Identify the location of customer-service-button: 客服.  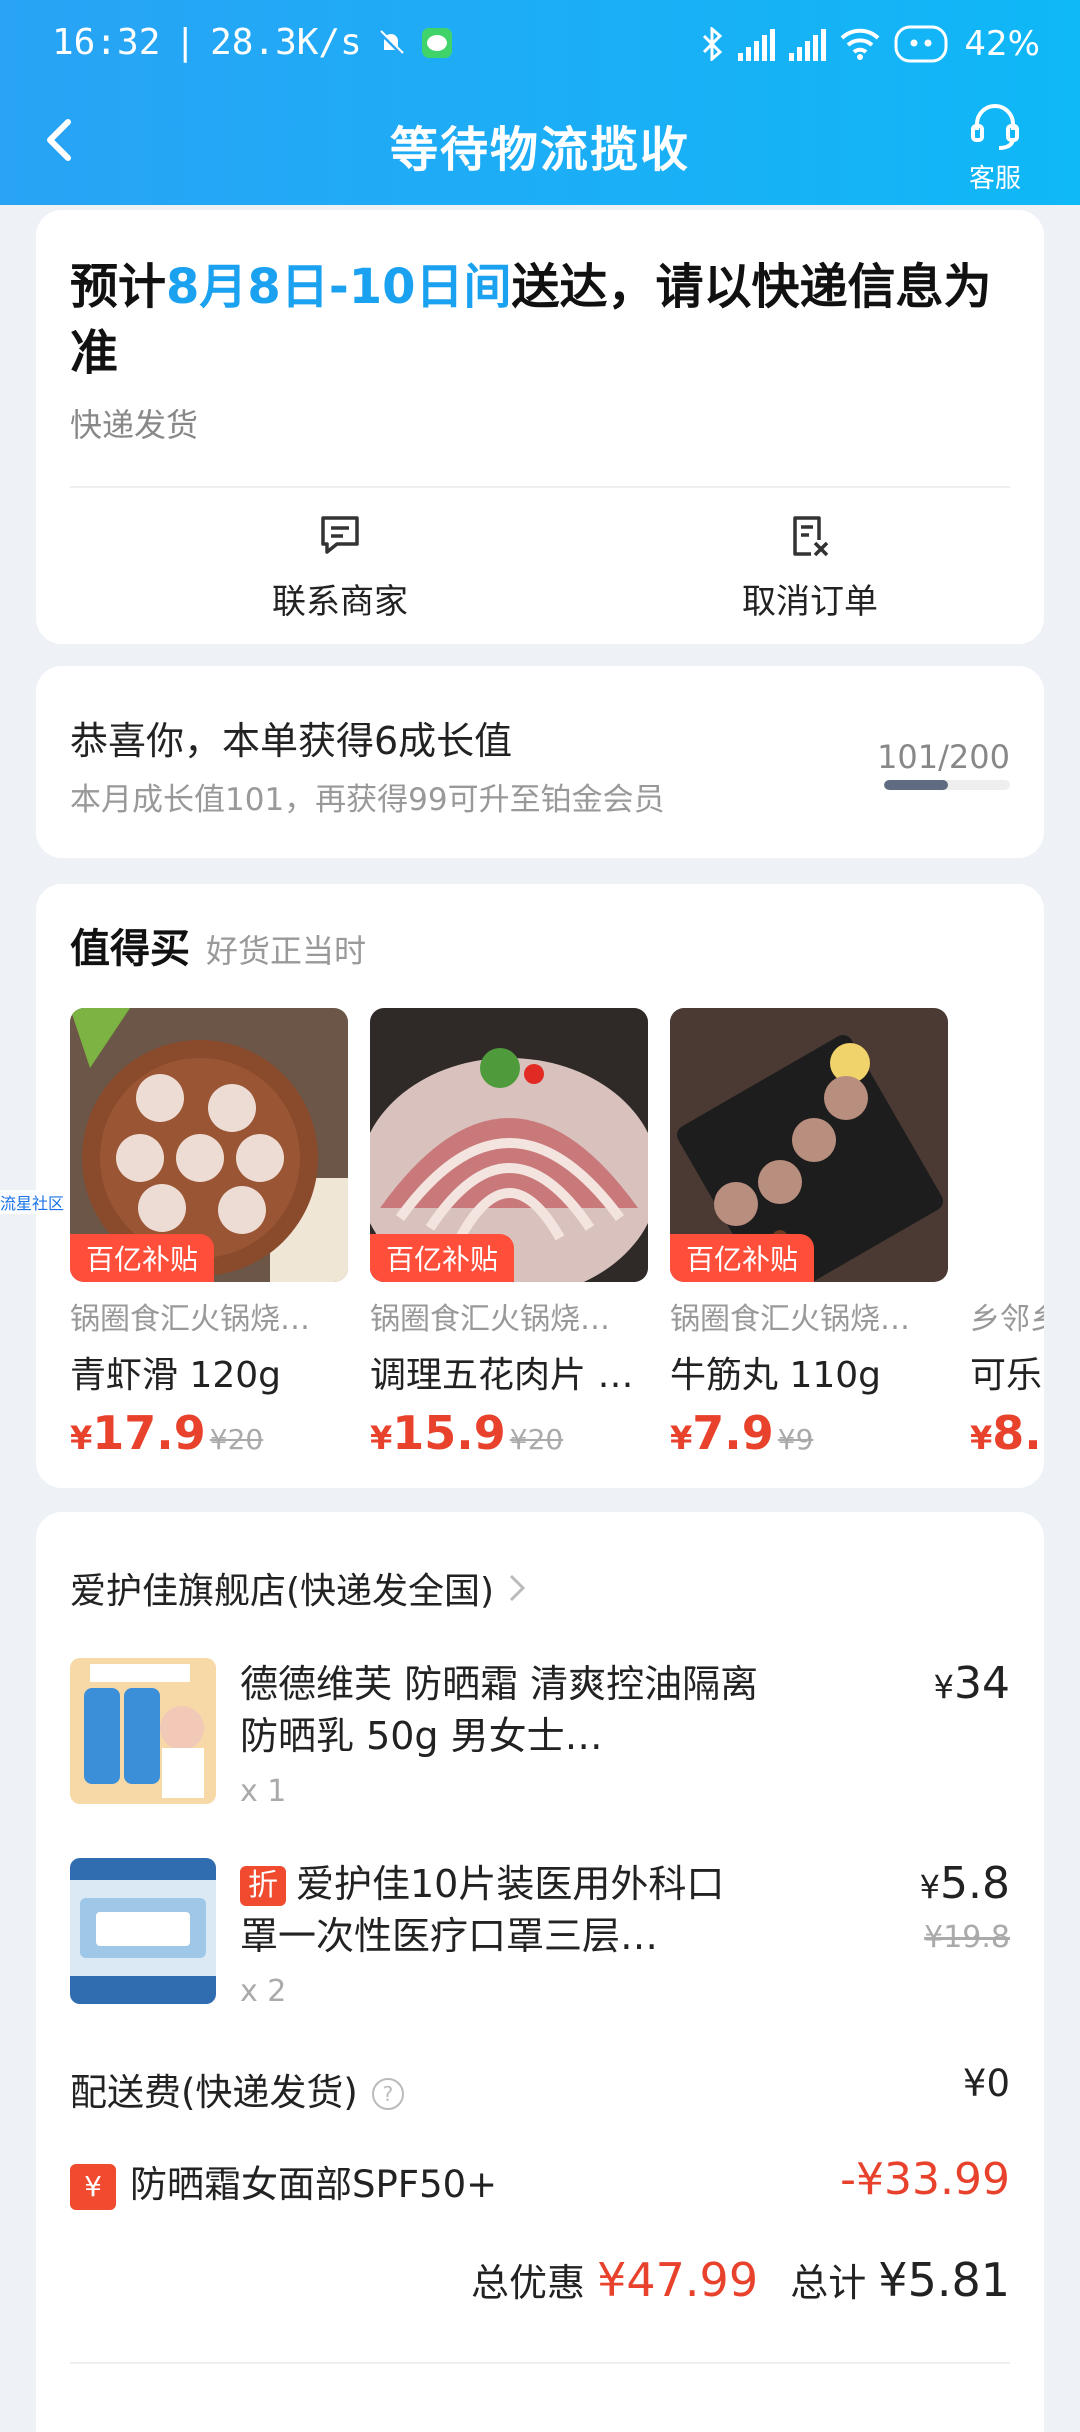
(995, 148).